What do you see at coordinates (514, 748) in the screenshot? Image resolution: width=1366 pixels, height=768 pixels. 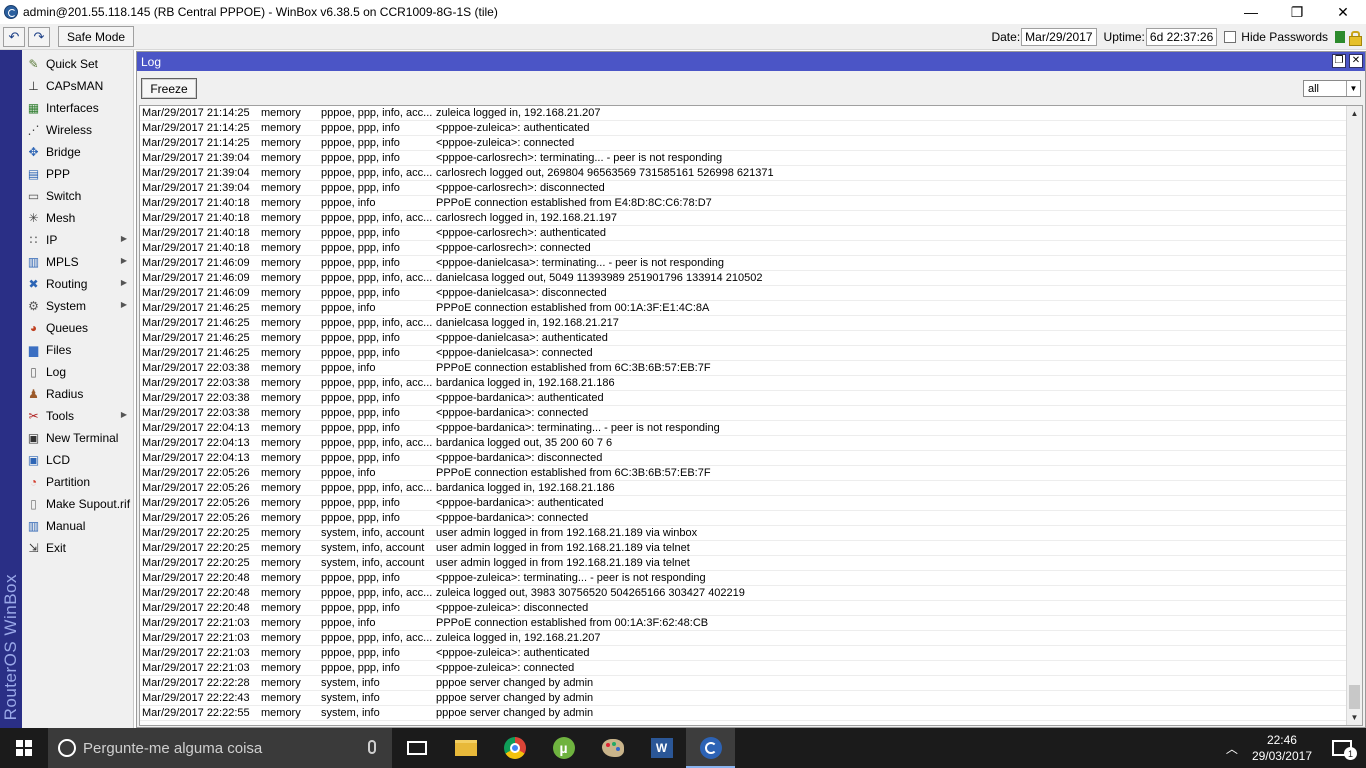 I see `chrome-button` at bounding box center [514, 748].